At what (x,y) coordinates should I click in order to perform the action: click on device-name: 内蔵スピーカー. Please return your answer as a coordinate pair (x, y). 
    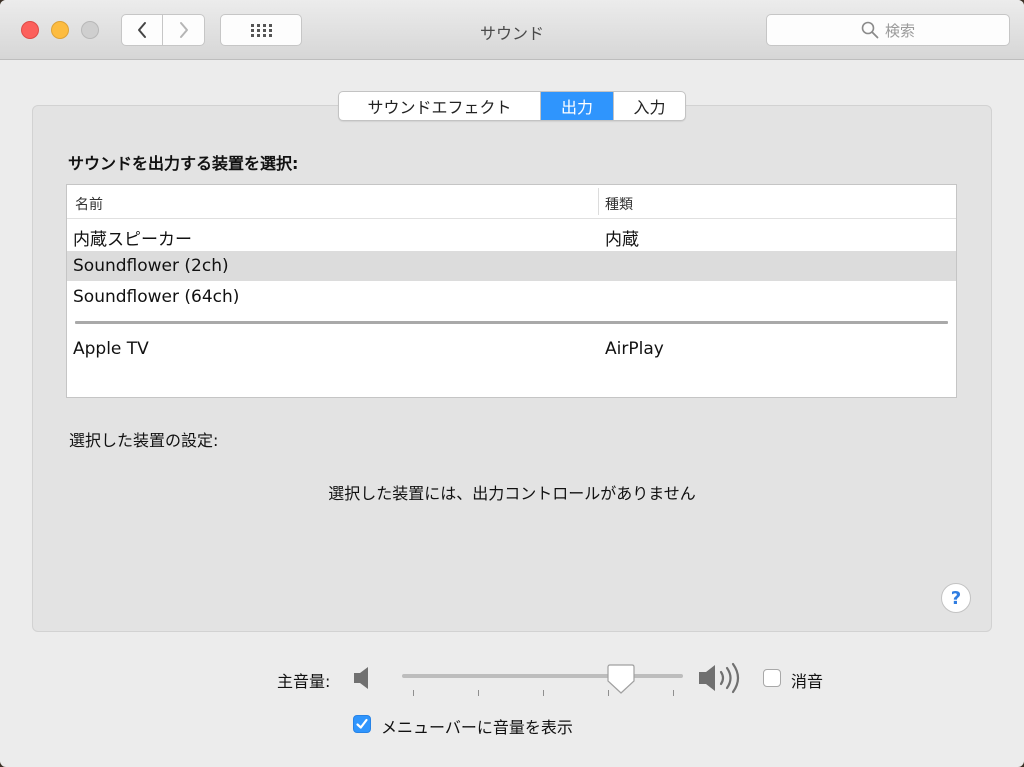
    Looking at the image, I should click on (132, 240).